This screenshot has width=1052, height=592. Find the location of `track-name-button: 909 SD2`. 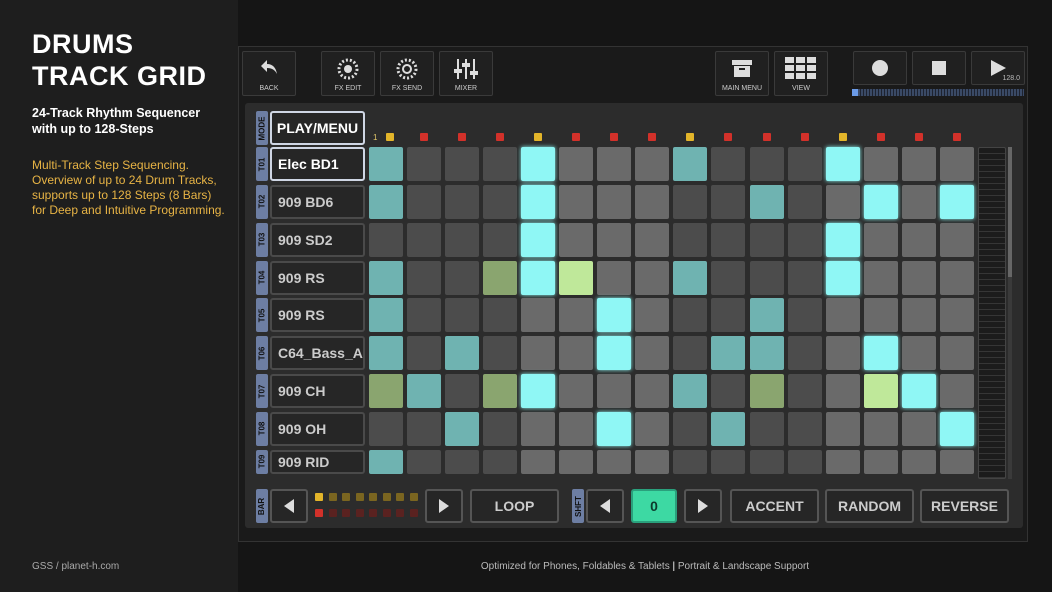

track-name-button: 909 SD2 is located at coordinates (317, 239).